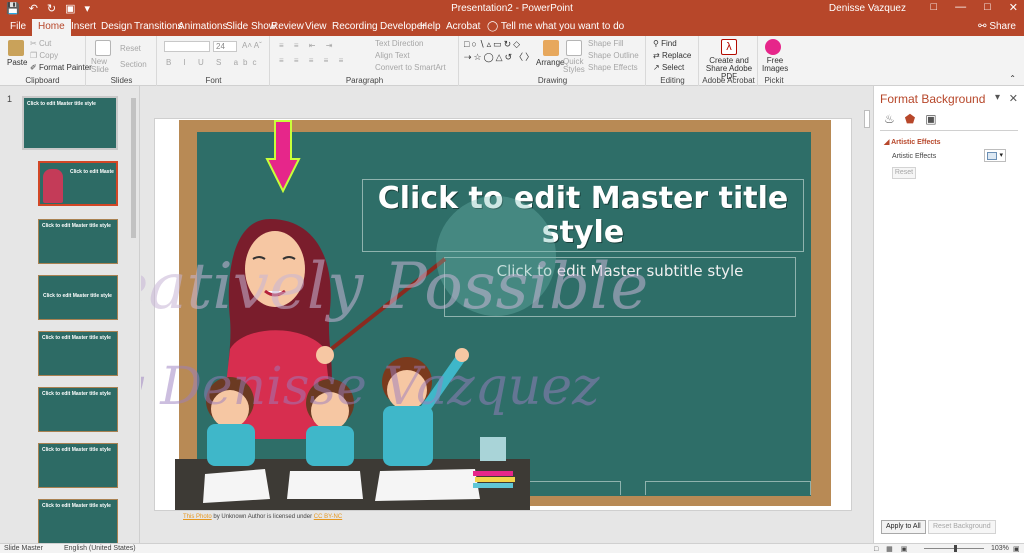 The width and height of the screenshot is (1024, 553). Describe the element at coordinates (330, 411) in the screenshot. I see `student-face` at that location.